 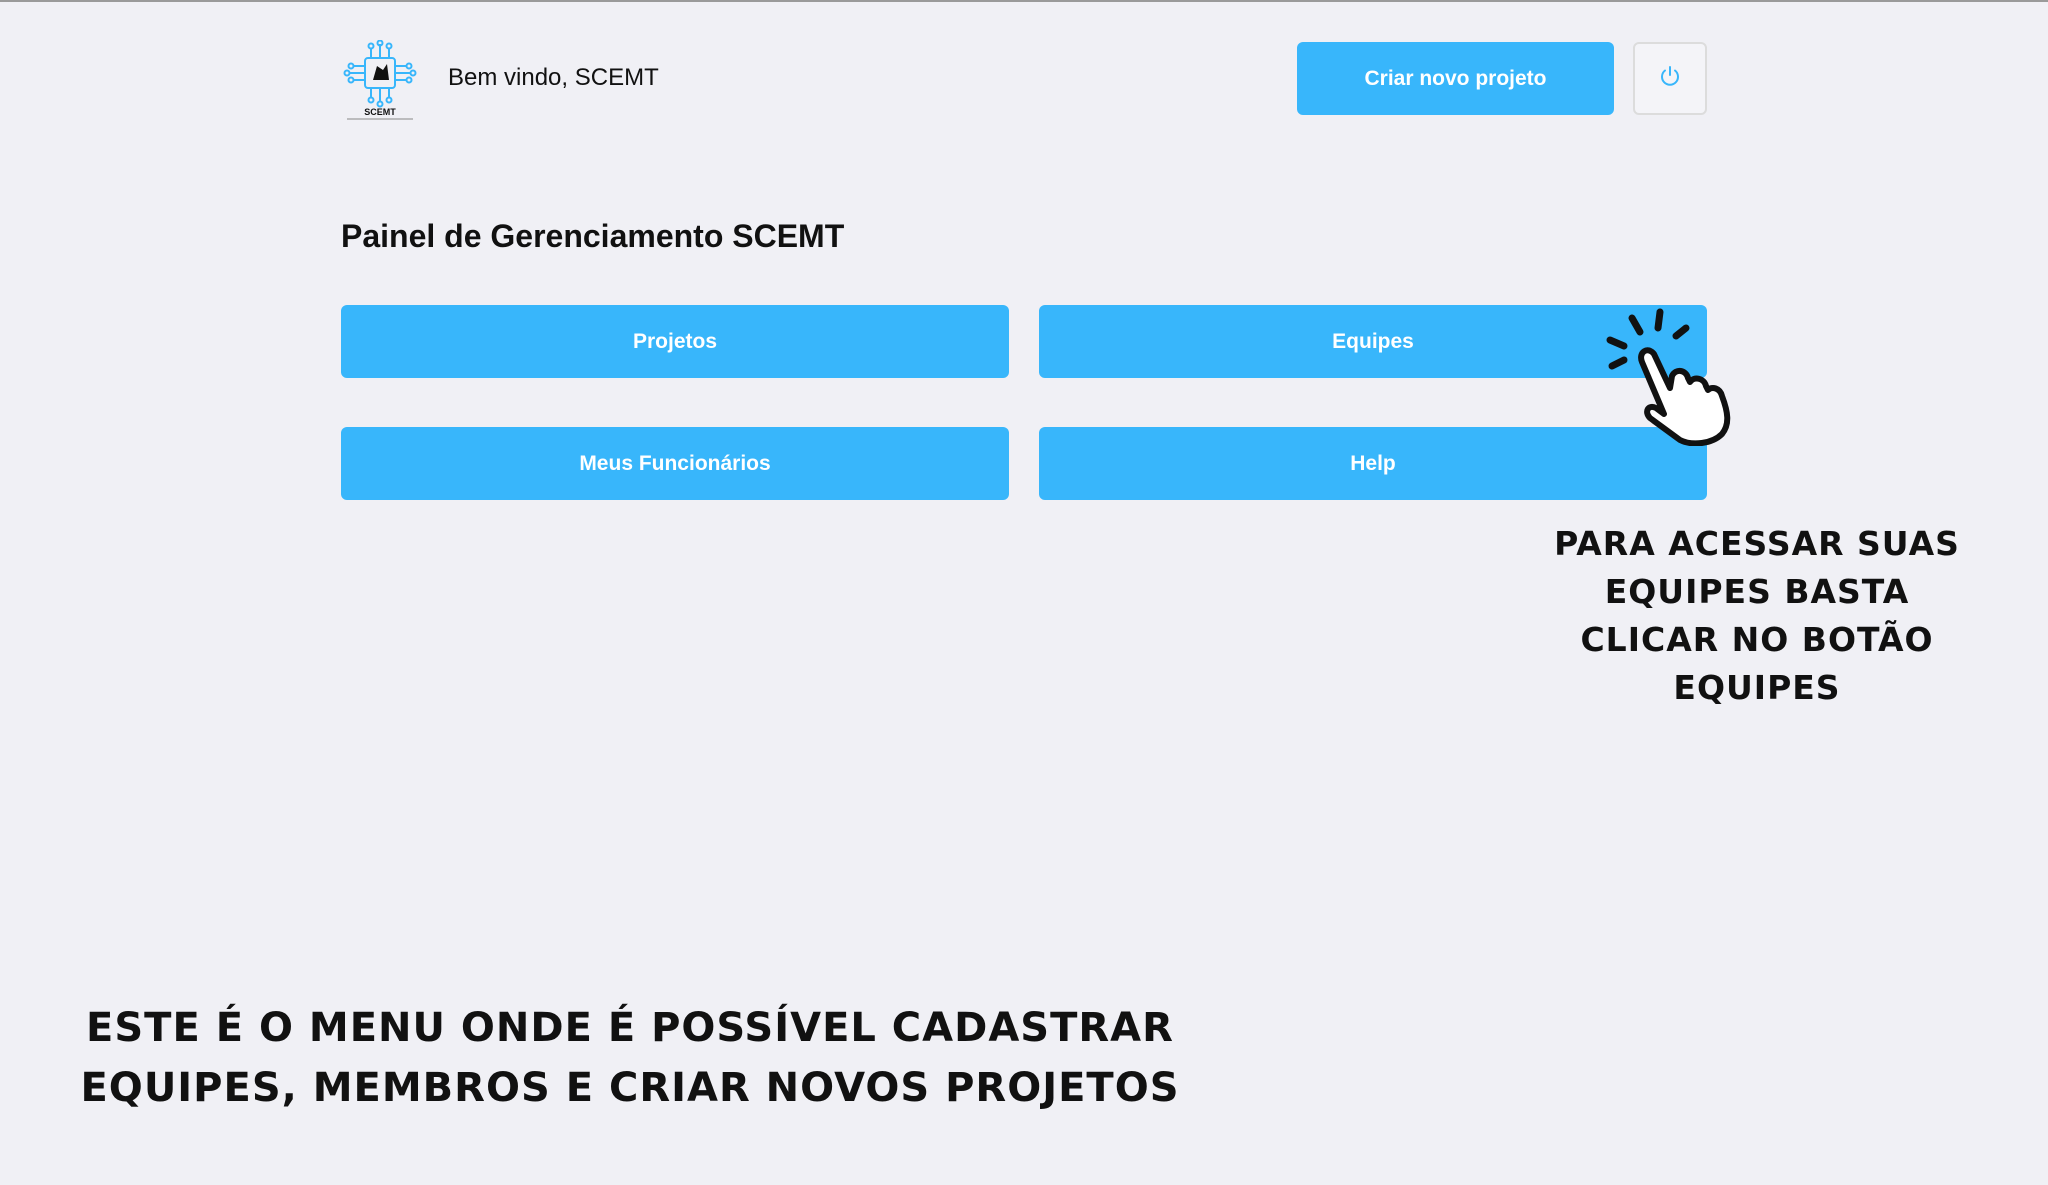 I want to click on page-title: Painel de Gerenciamento SCEMT, so click(x=593, y=236).